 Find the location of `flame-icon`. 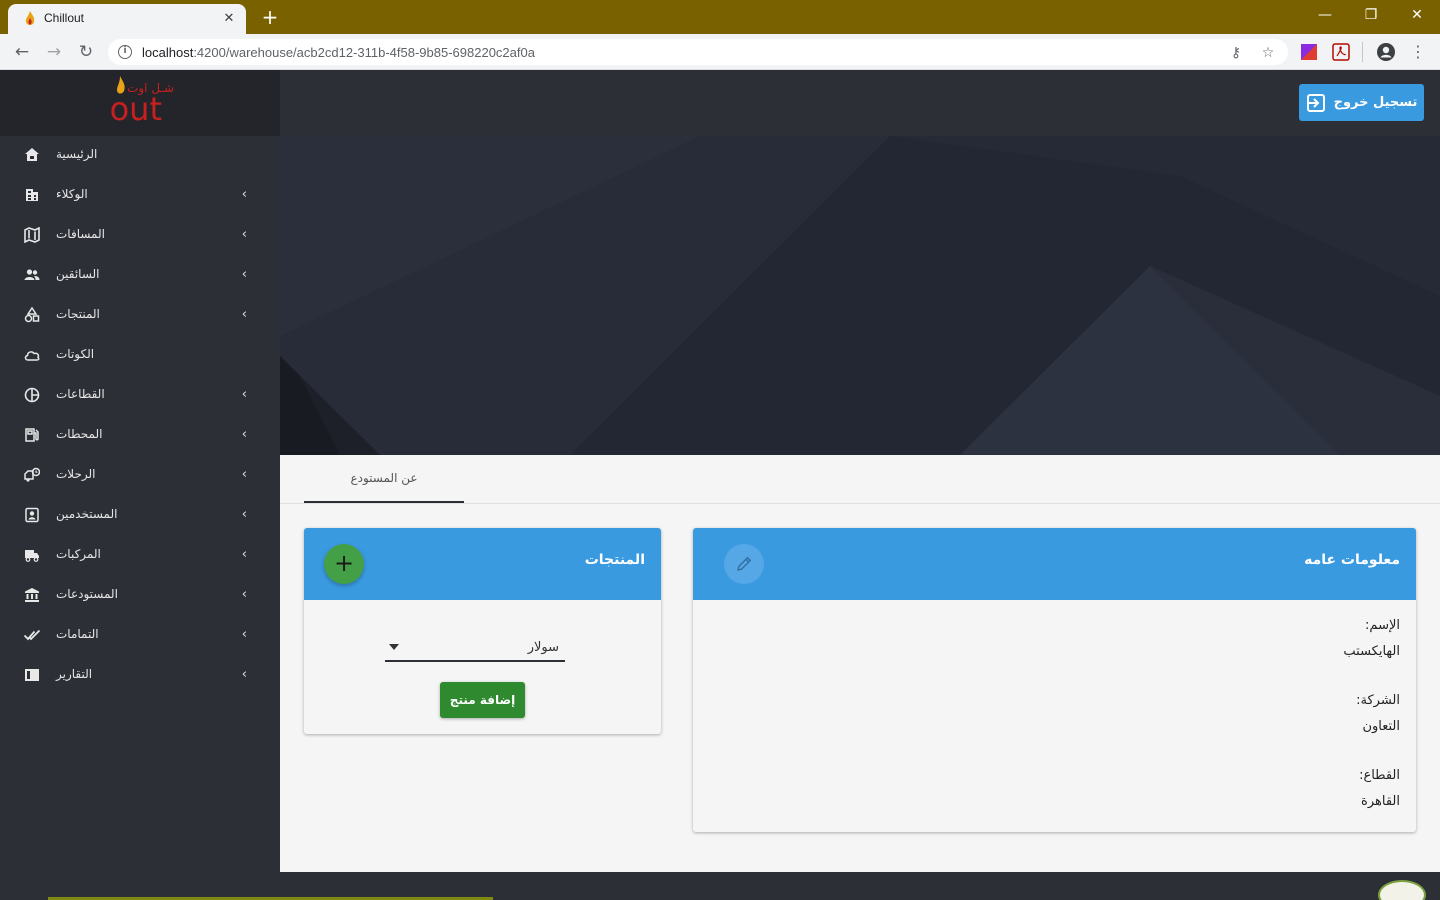

flame-icon is located at coordinates (30, 18).